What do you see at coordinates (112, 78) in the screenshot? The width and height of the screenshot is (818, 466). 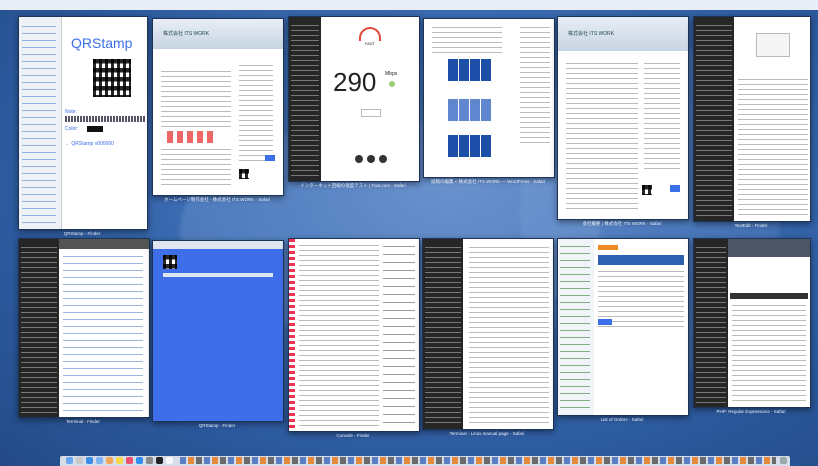 I see `qr-code-image` at bounding box center [112, 78].